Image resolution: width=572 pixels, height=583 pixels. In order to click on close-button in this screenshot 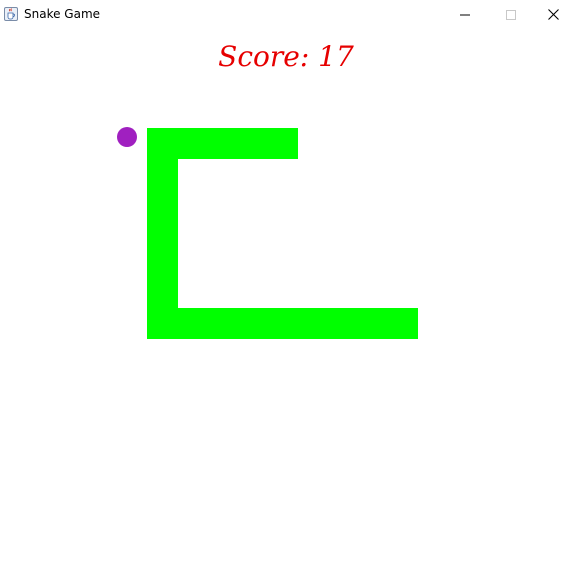, I will do `click(553, 14)`.